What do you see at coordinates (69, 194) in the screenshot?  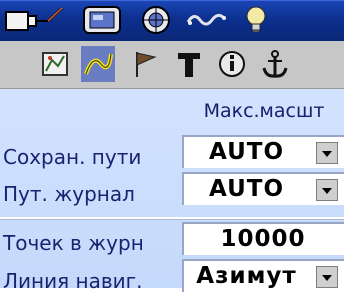 I see `track-log-label: Пут. журнал` at bounding box center [69, 194].